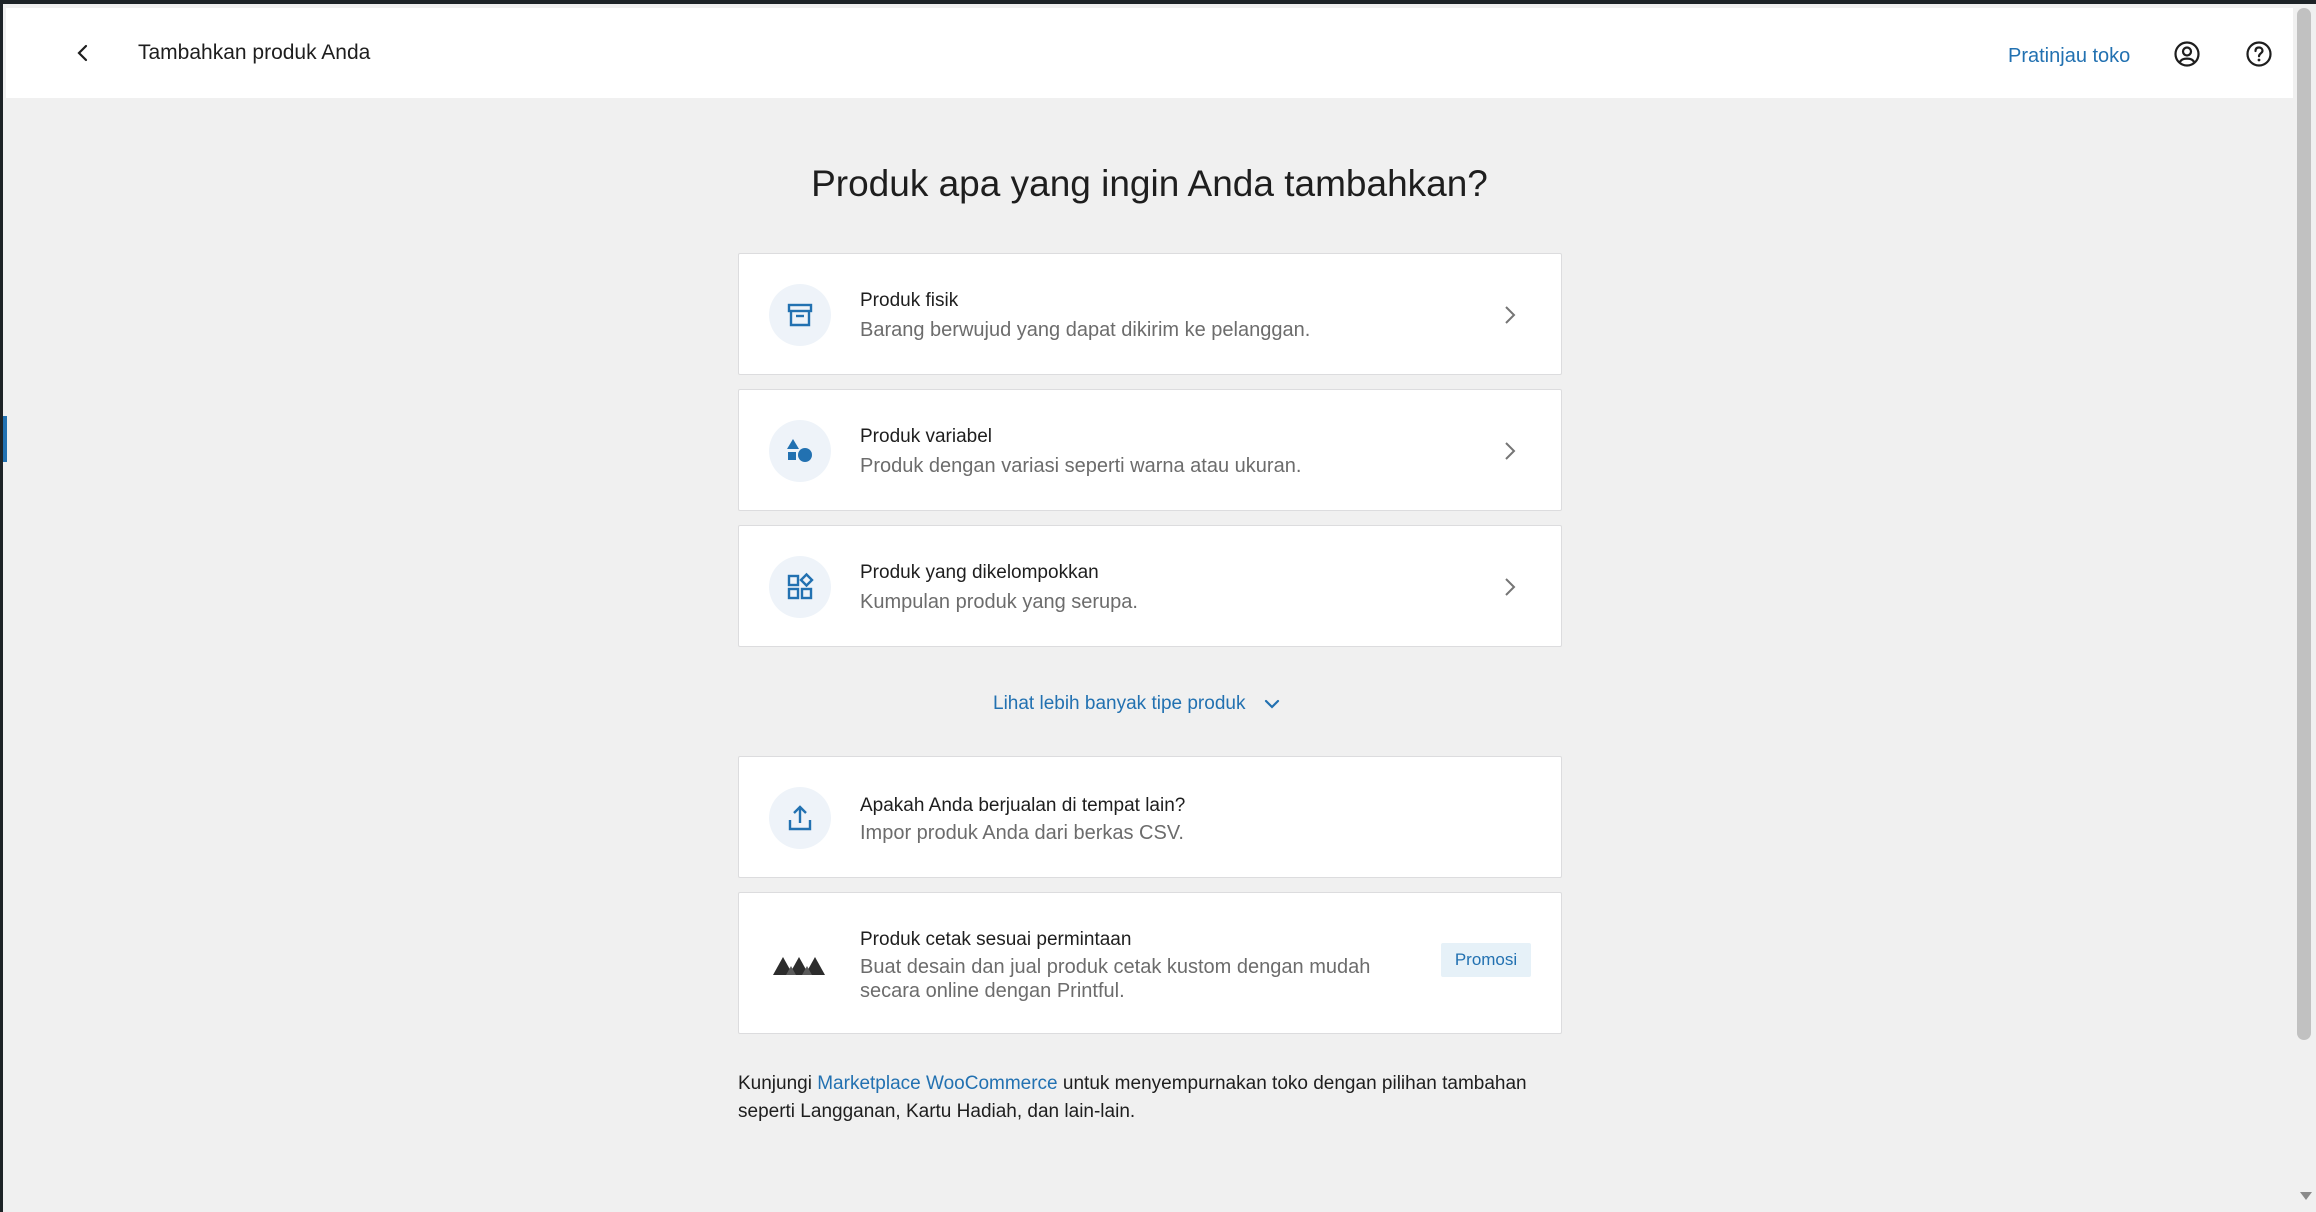 The width and height of the screenshot is (2316, 1212). I want to click on archive-box-icon, so click(800, 315).